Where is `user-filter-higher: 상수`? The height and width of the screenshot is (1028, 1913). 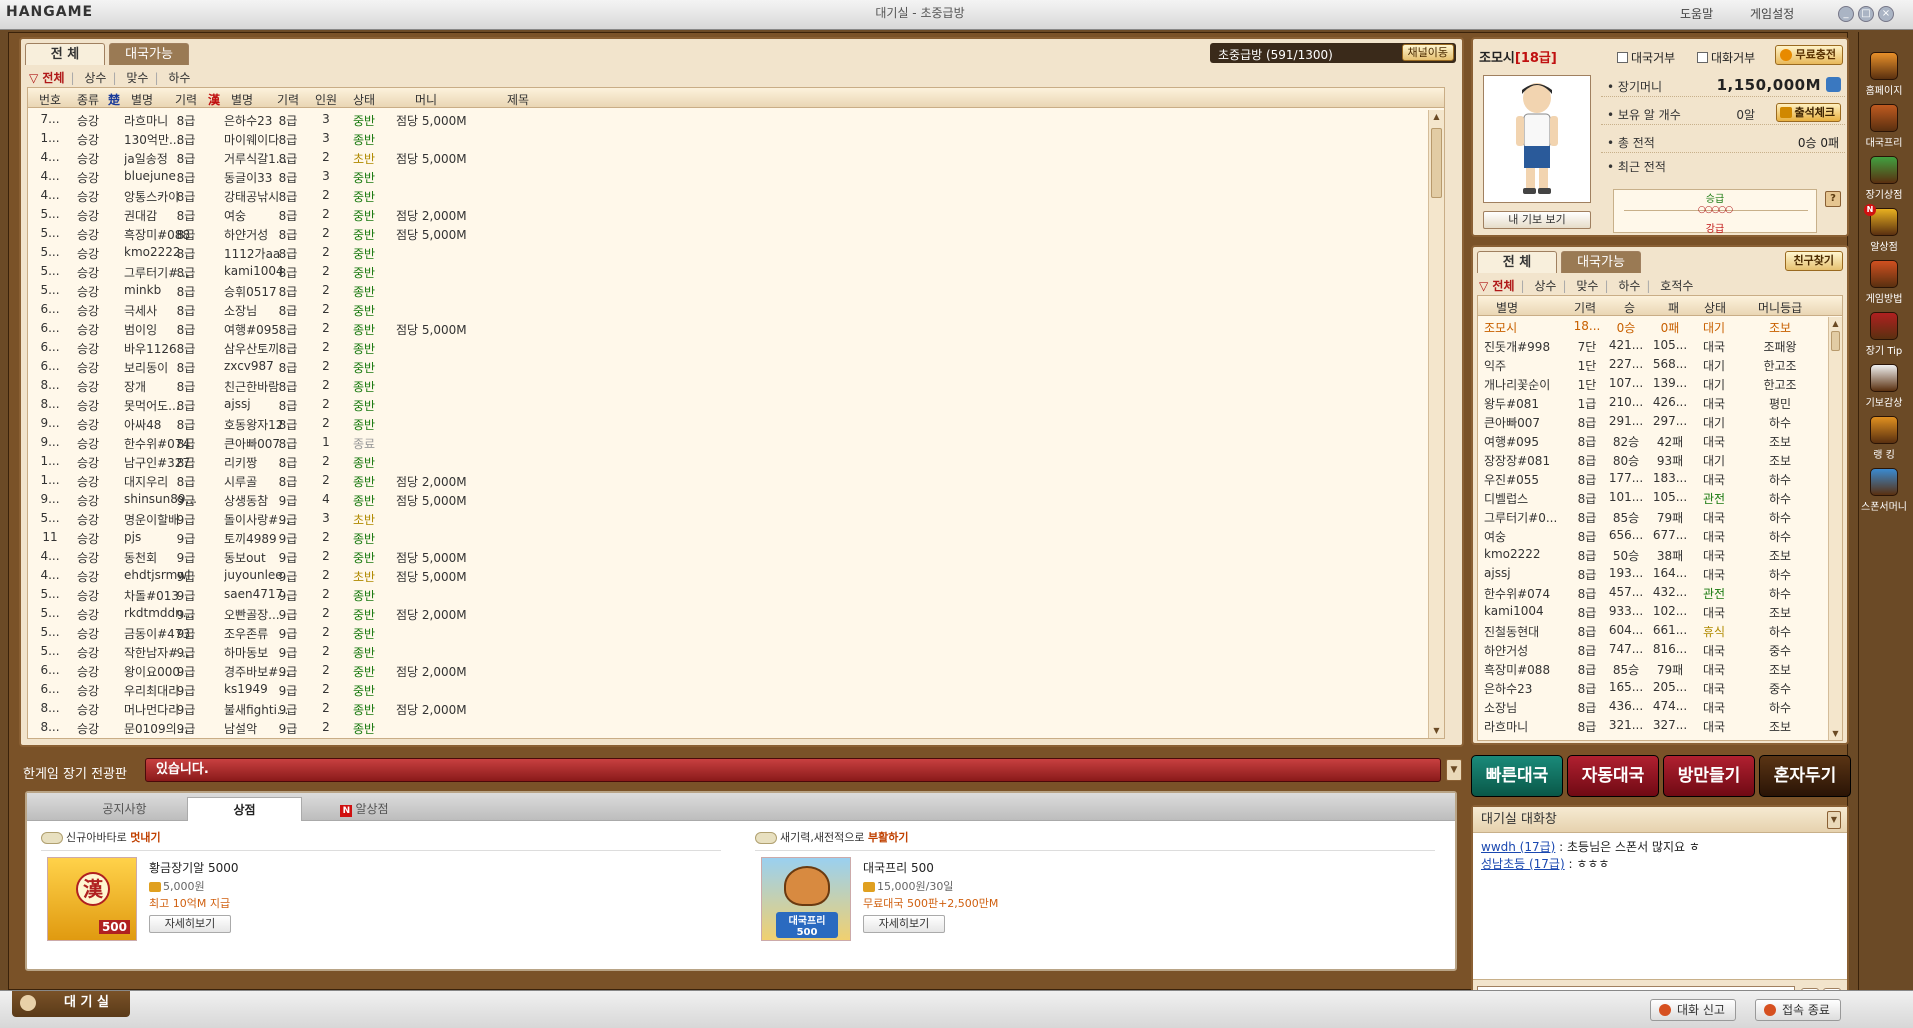 user-filter-higher: 상수 is located at coordinates (1545, 286).